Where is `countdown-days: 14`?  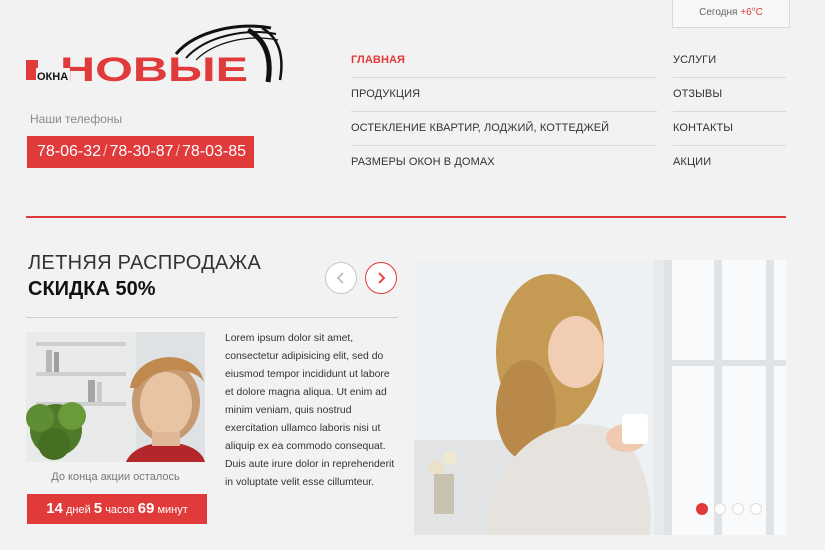 countdown-days: 14 is located at coordinates (54, 508).